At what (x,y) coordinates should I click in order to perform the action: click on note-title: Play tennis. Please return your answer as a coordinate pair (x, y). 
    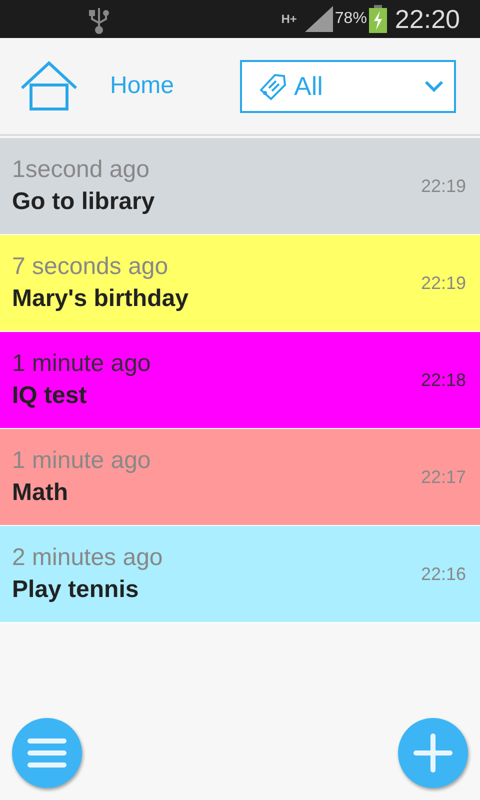
    Looking at the image, I should click on (76, 590).